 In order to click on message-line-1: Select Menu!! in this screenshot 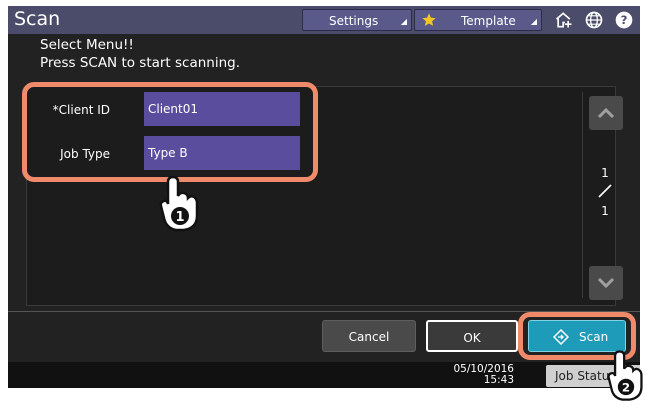, I will do `click(87, 45)`.